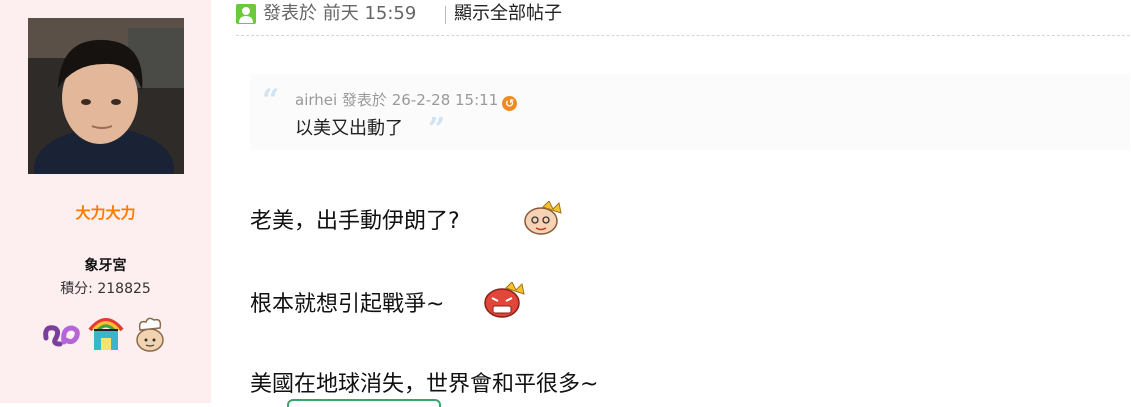  I want to click on user-points: 積分: 218825, so click(105, 288).